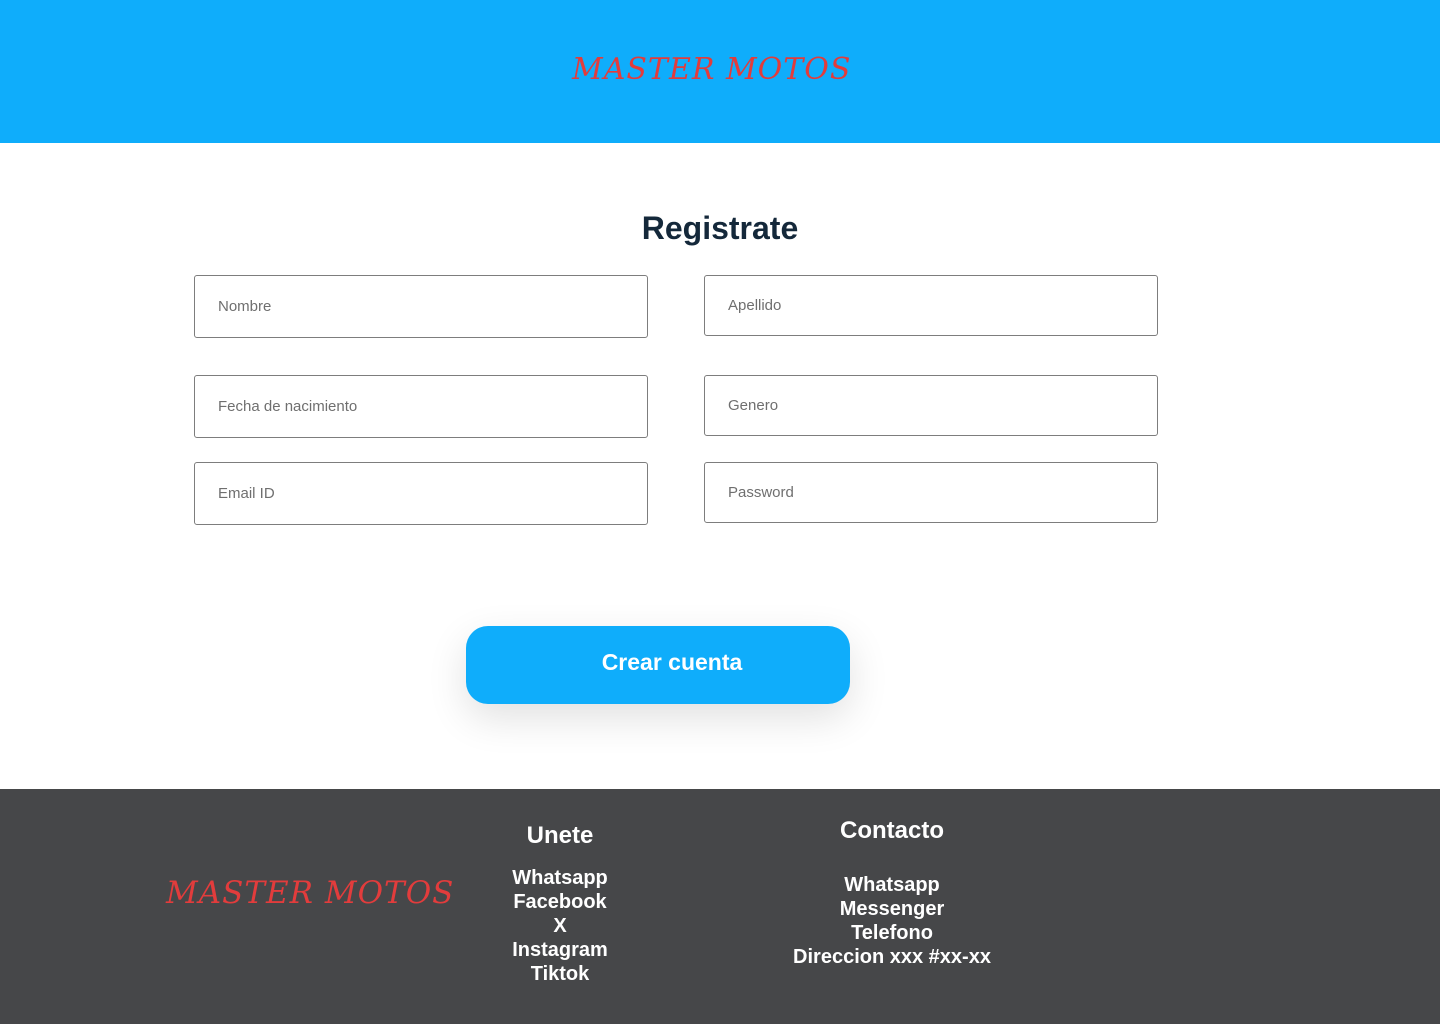 Image resolution: width=1440 pixels, height=1024 pixels. What do you see at coordinates (560, 878) in the screenshot?
I see `unete-link-whatsapp: Whatsapp` at bounding box center [560, 878].